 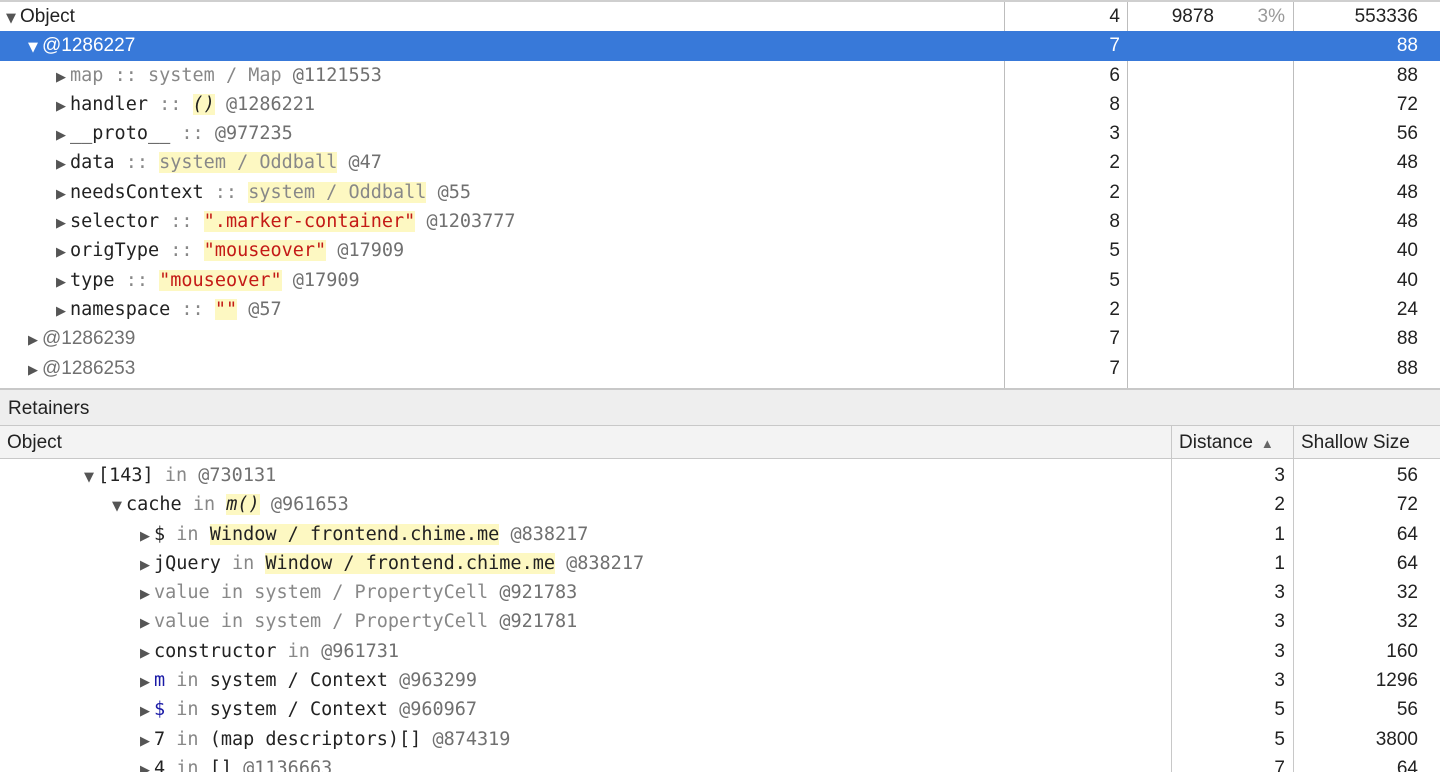 What do you see at coordinates (720, 162) in the screenshot?
I see `heap-row-property: ▶ data :: system / Oddball @47 2 48` at bounding box center [720, 162].